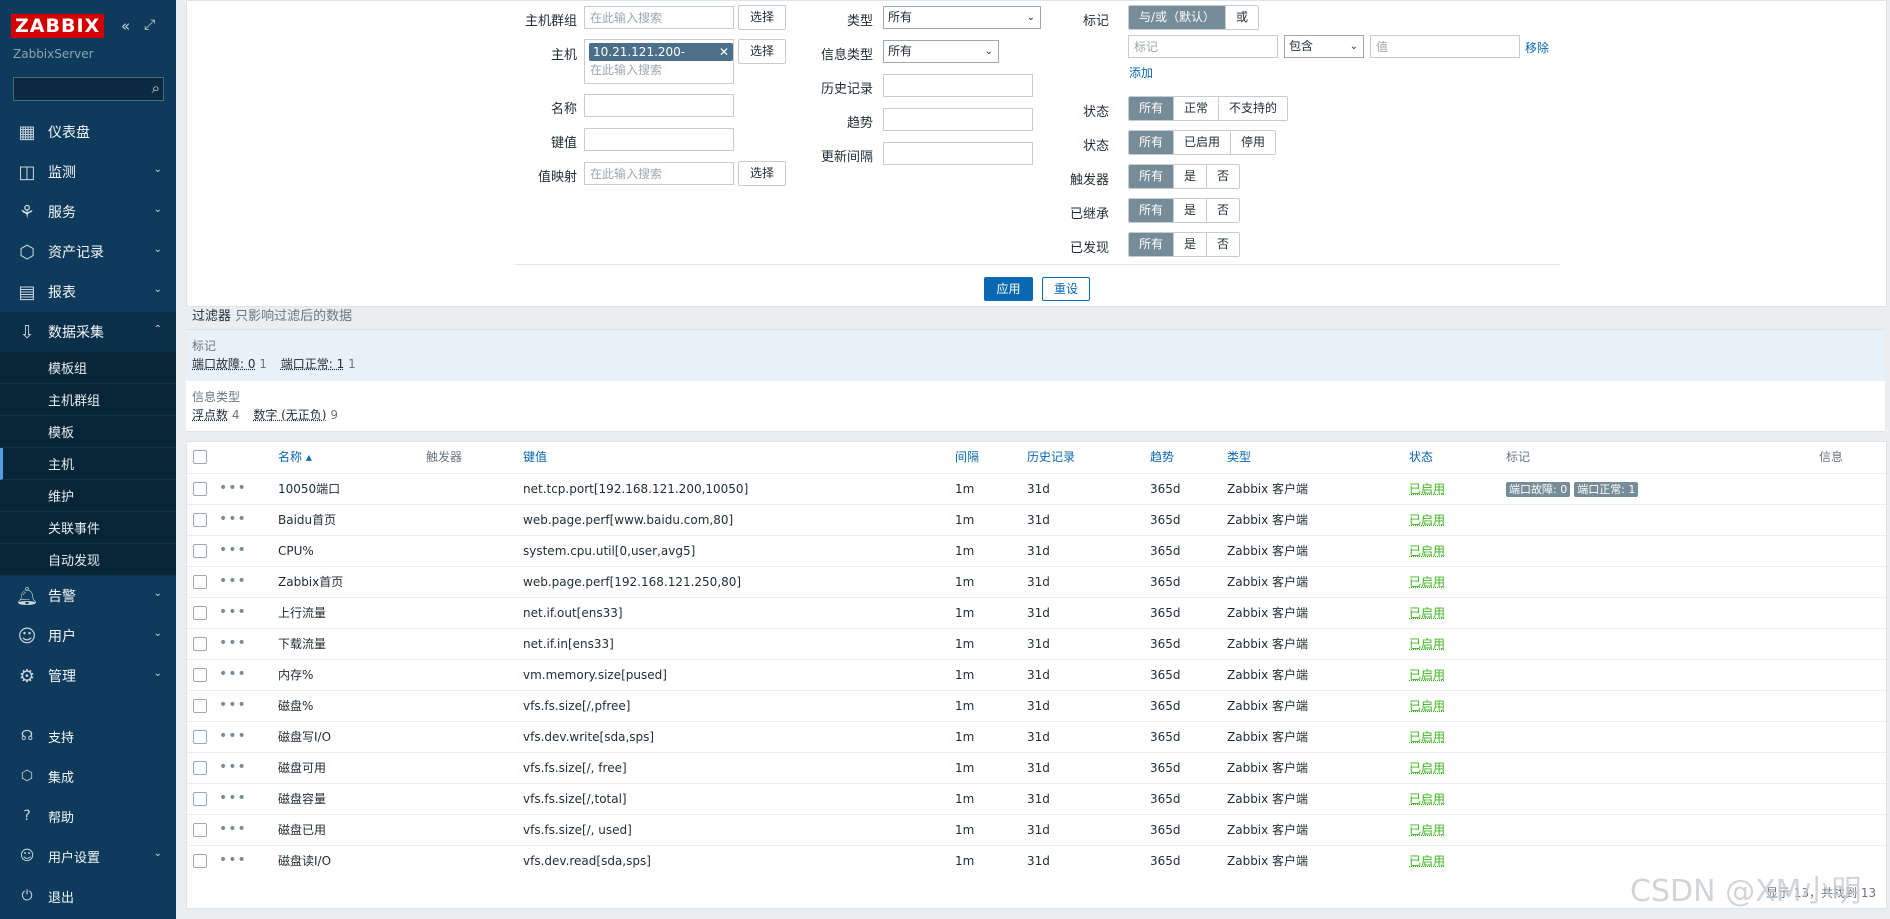  What do you see at coordinates (941, 51) in the screenshot?
I see `info-type-select: 所有 ⌄` at bounding box center [941, 51].